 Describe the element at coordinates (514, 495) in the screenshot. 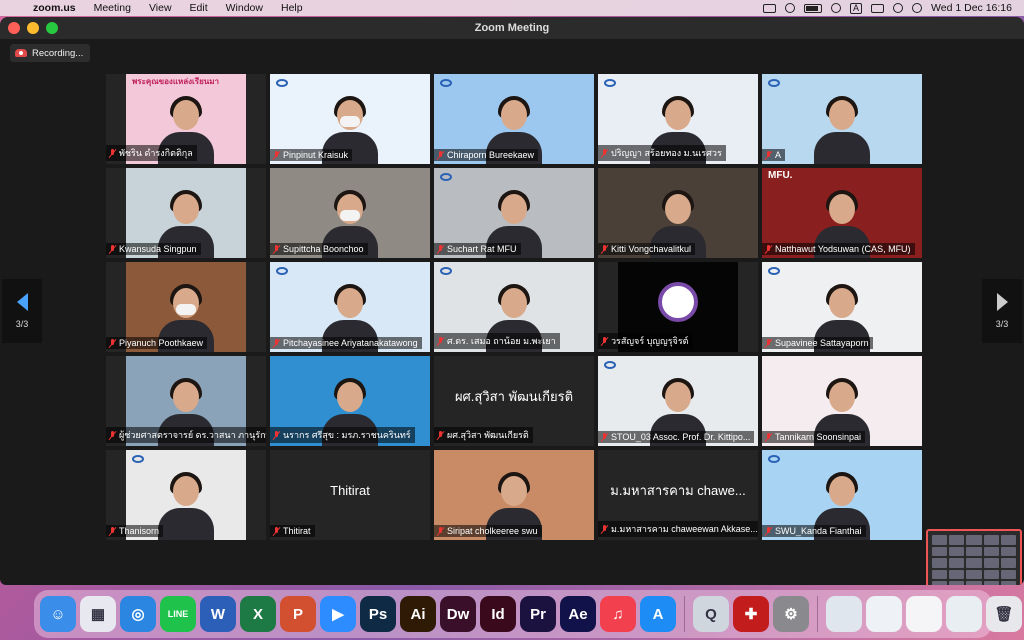

I see `participant-tile: Siripat cholkeeree swu` at that location.